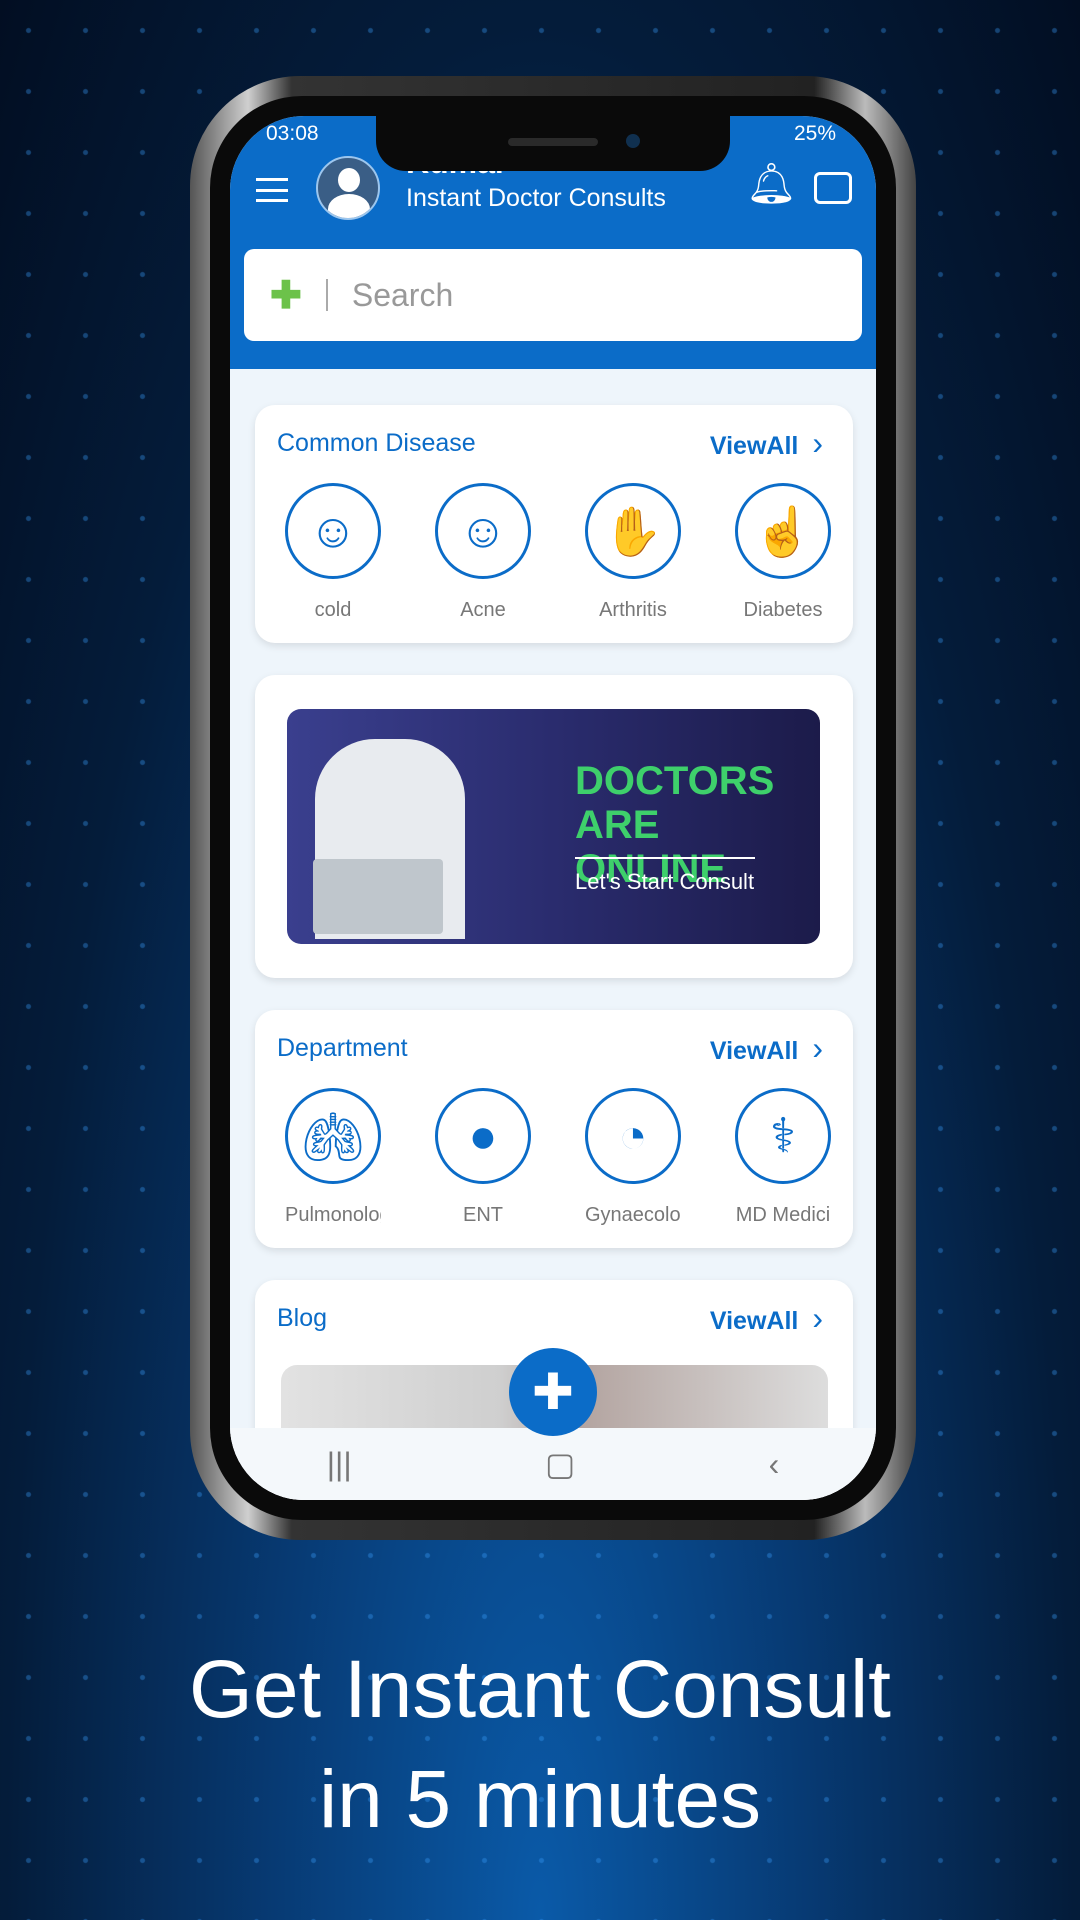 This screenshot has height=1920, width=1080. I want to click on recent-apps-icon: |||, so click(339, 1464).